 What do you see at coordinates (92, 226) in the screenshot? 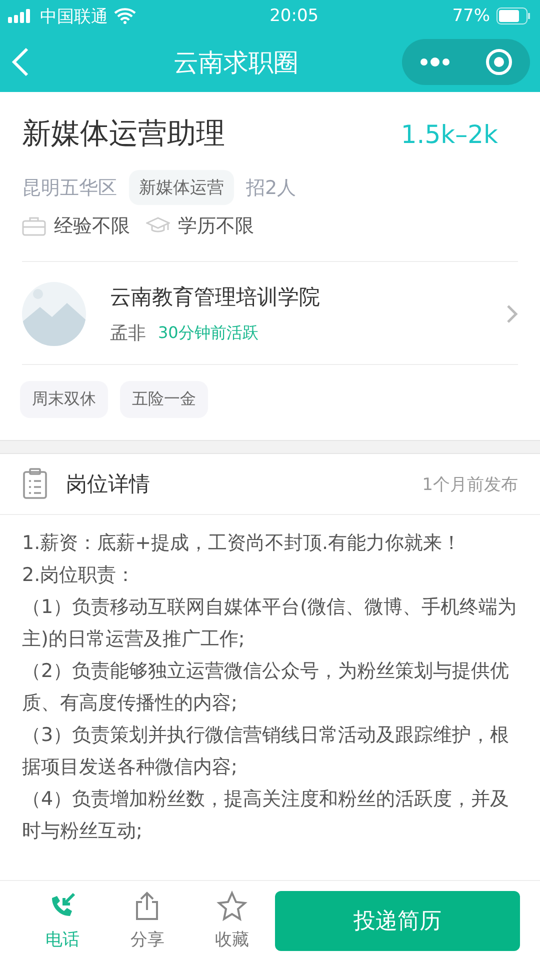
I see `requirement-text: 经验不限` at bounding box center [92, 226].